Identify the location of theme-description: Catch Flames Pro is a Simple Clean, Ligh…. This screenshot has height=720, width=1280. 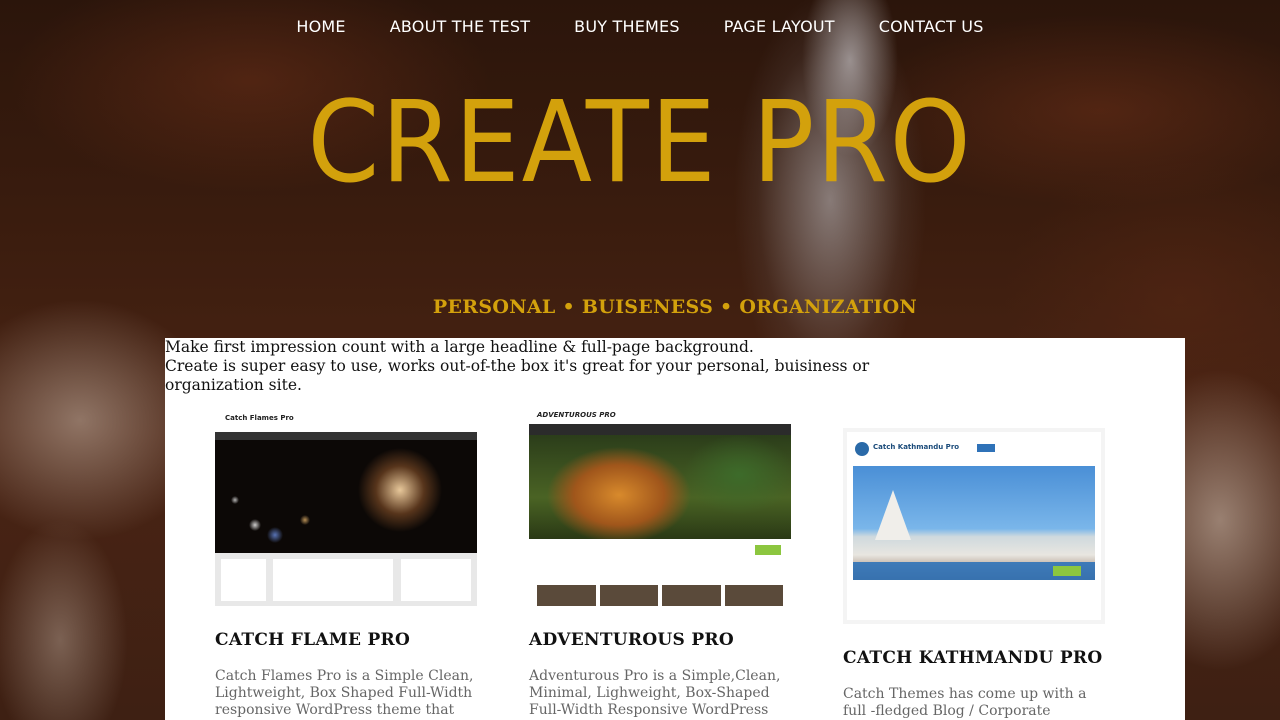
(344, 693).